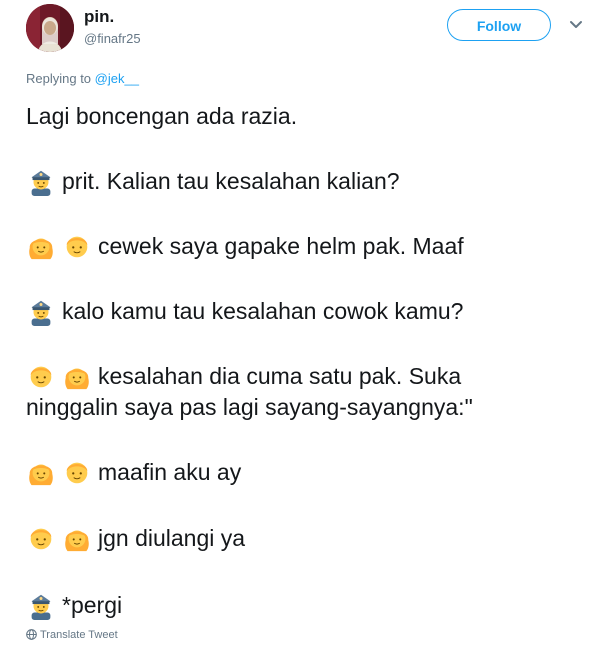  I want to click on reply-prefix: Replying to, so click(60, 78).